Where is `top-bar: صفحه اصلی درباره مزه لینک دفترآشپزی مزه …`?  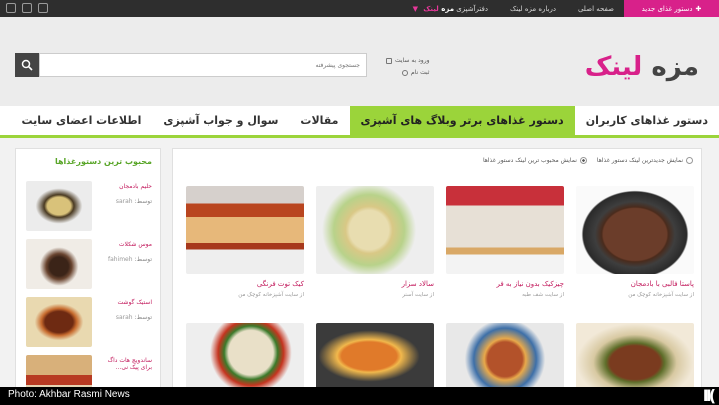 top-bar: صفحه اصلی درباره مزه لینک دفترآشپزی مزه … is located at coordinates (359, 8).